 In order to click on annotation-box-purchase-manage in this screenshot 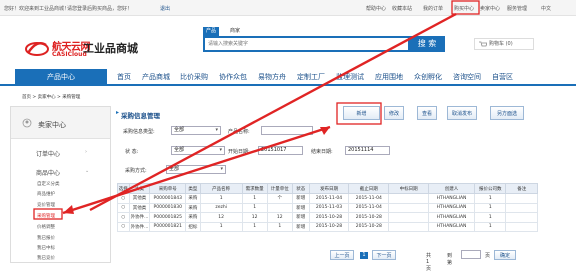, I will do `click(48, 214)`.